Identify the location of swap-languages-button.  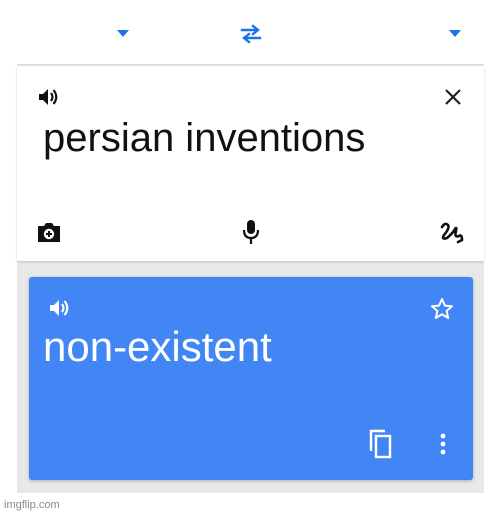
(251, 34).